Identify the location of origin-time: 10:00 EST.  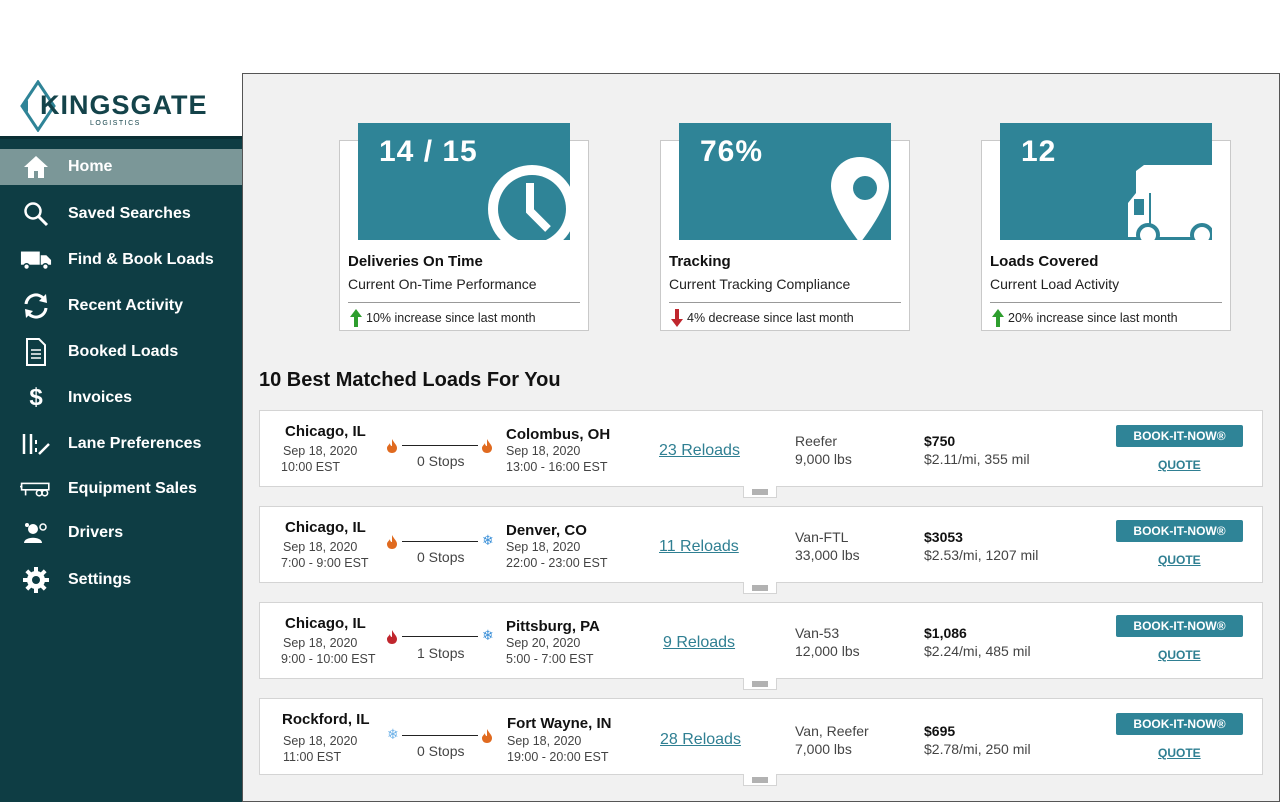
(311, 467).